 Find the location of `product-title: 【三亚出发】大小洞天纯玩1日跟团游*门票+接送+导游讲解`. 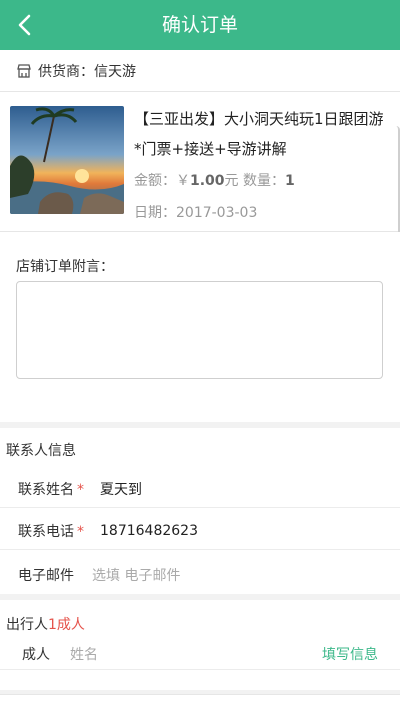

product-title: 【三亚出发】大小洞天纯玩1日跟团游*门票+接送+导游讲解 is located at coordinates (259, 134).